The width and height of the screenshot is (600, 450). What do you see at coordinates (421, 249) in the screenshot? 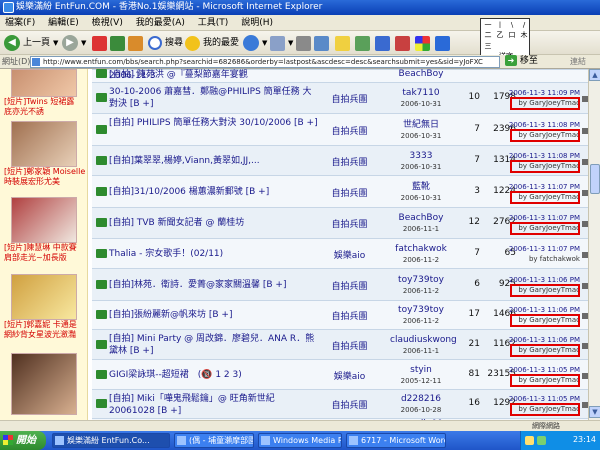
I see `author-link: fatchakwok` at bounding box center [421, 249].